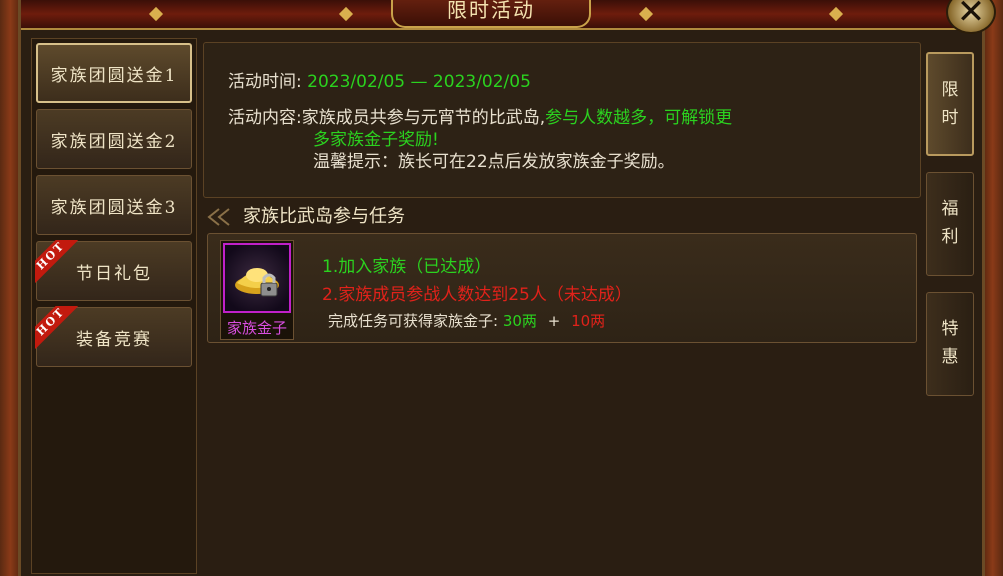 This screenshot has height=576, width=1003. I want to click on task-reward-row: 完成任务可获得家族金子: 30两 + 10两, so click(466, 320).